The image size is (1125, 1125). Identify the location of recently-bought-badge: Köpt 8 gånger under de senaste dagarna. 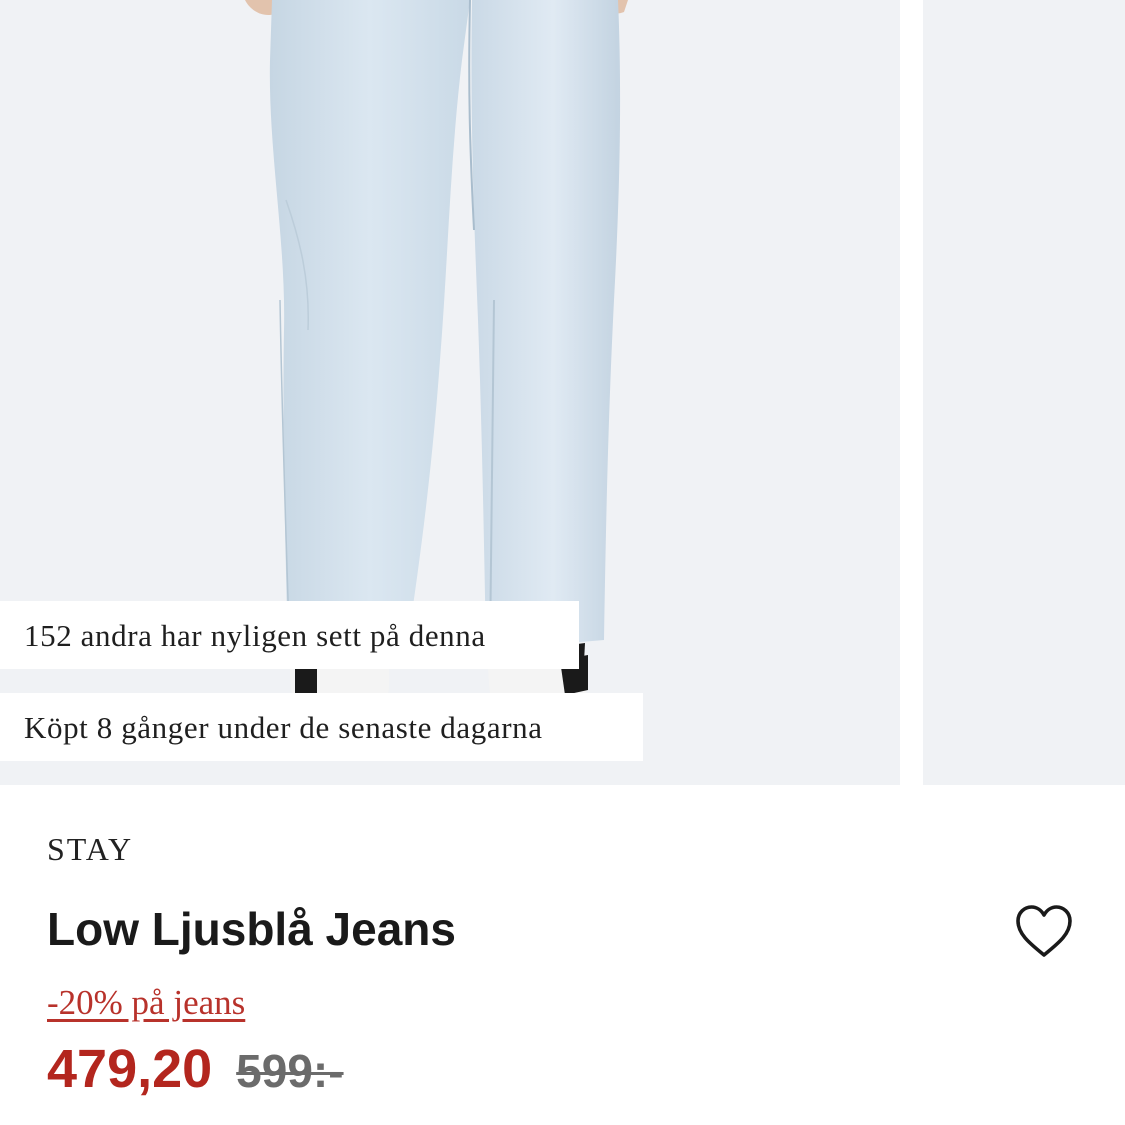
(321, 727).